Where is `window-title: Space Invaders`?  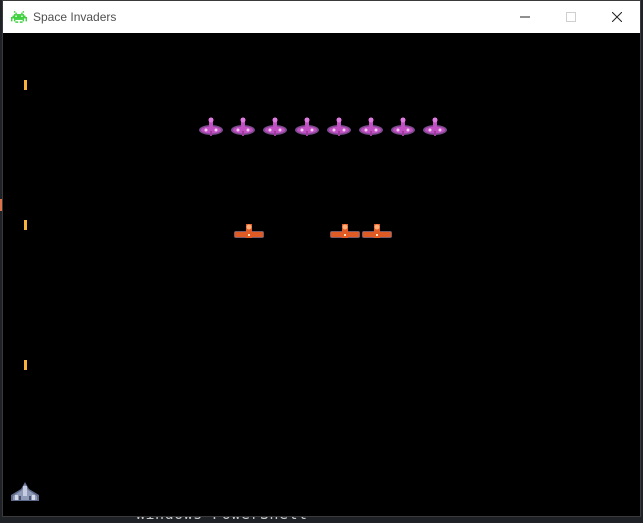 window-title: Space Invaders is located at coordinates (75, 17).